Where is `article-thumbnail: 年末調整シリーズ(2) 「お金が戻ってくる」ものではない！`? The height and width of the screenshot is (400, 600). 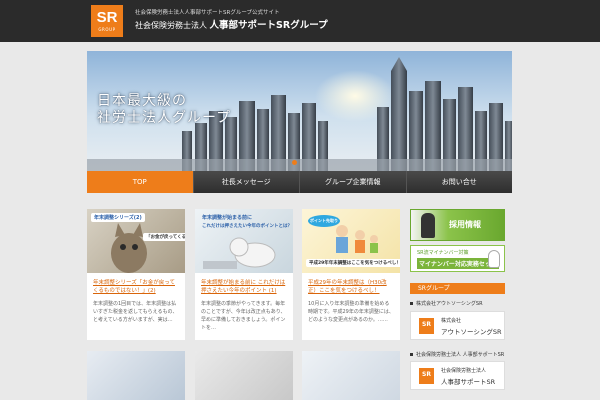 article-thumbnail: 年末調整シリーズ(2) 「お金が戻ってくる」ものではない！ is located at coordinates (136, 241).